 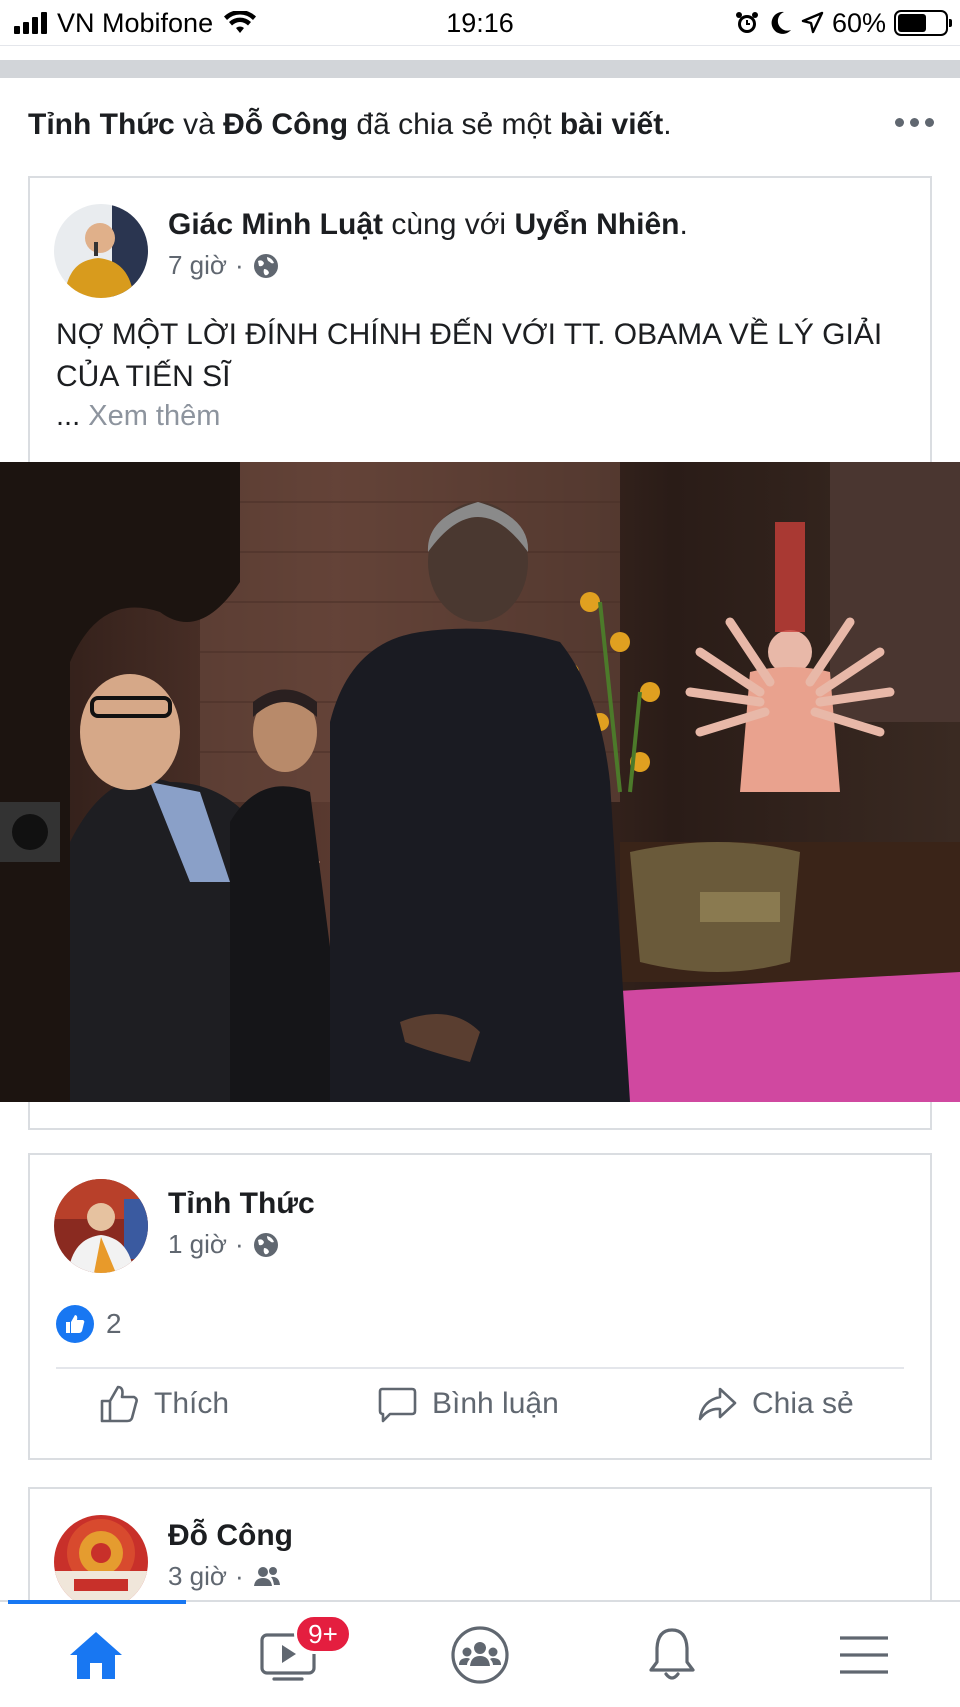 I want to click on location-arrow-icon, so click(x=812, y=22).